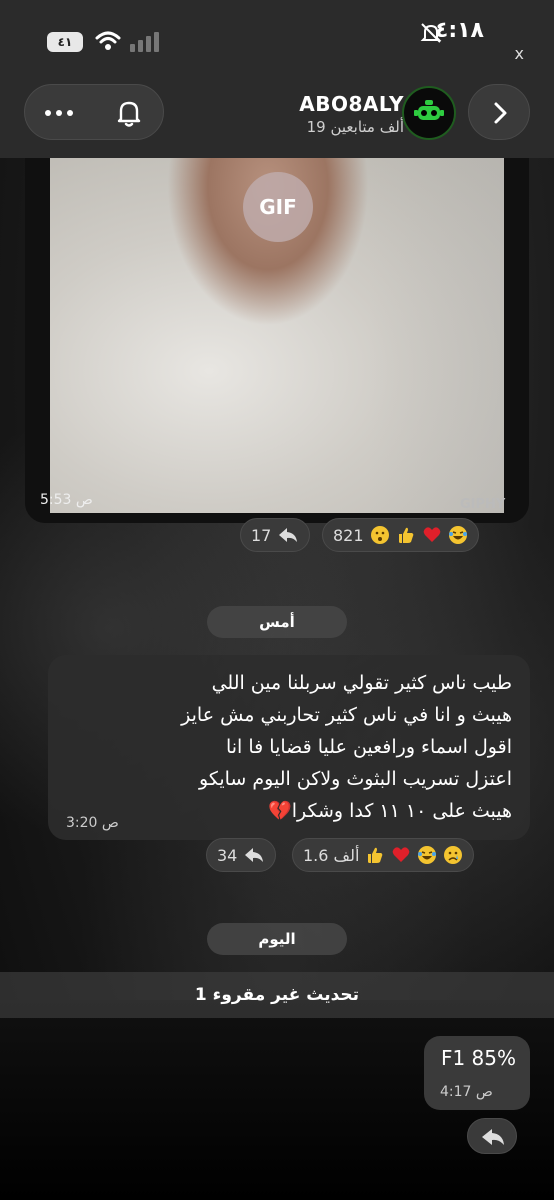  Describe the element at coordinates (390, 811) in the screenshot. I see `message-line: هيبث على ١٠ ١١ كدا وشكرا💔` at that location.